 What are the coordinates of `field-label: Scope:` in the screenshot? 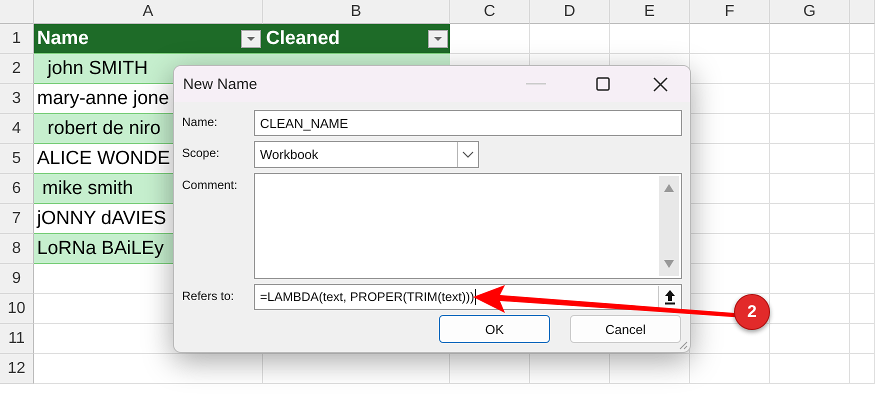 It's located at (201, 152).